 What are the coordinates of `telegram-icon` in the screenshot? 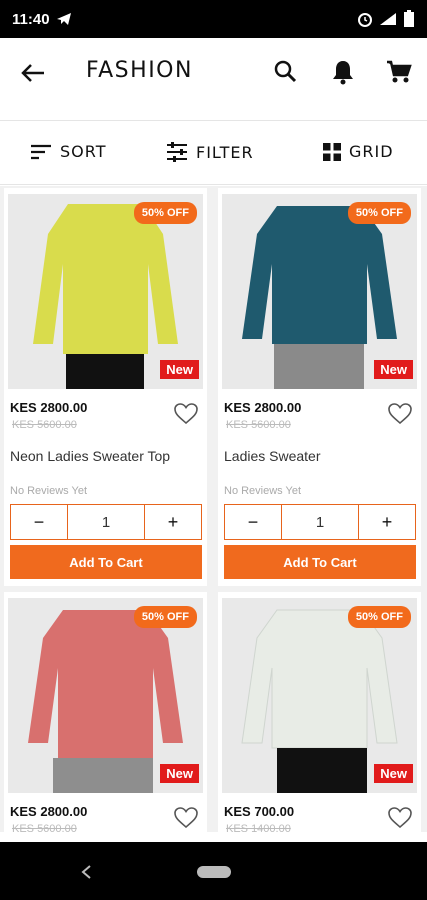 It's located at (63, 19).